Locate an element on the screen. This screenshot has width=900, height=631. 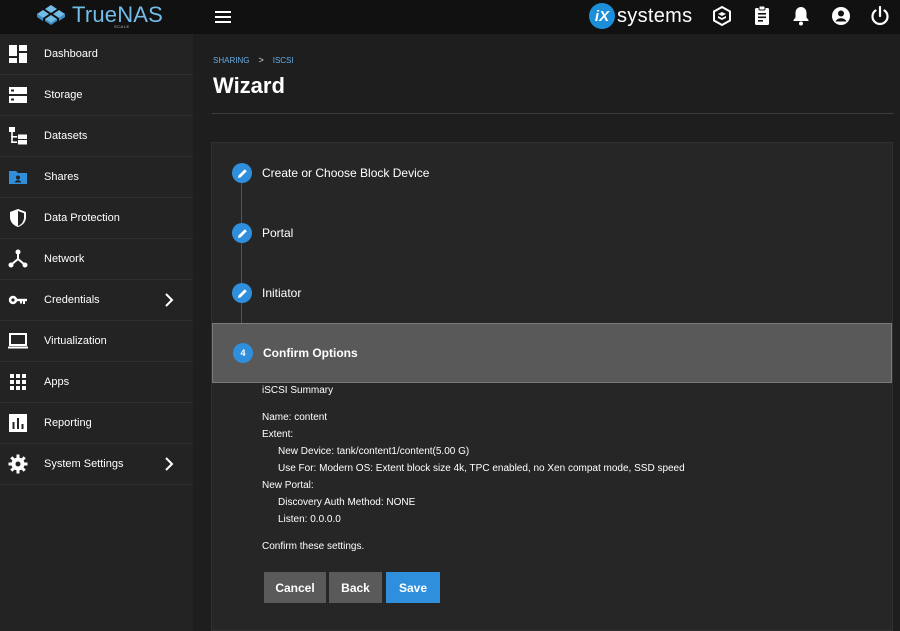
sidebar-item-datasets: Datasets is located at coordinates (96, 136).